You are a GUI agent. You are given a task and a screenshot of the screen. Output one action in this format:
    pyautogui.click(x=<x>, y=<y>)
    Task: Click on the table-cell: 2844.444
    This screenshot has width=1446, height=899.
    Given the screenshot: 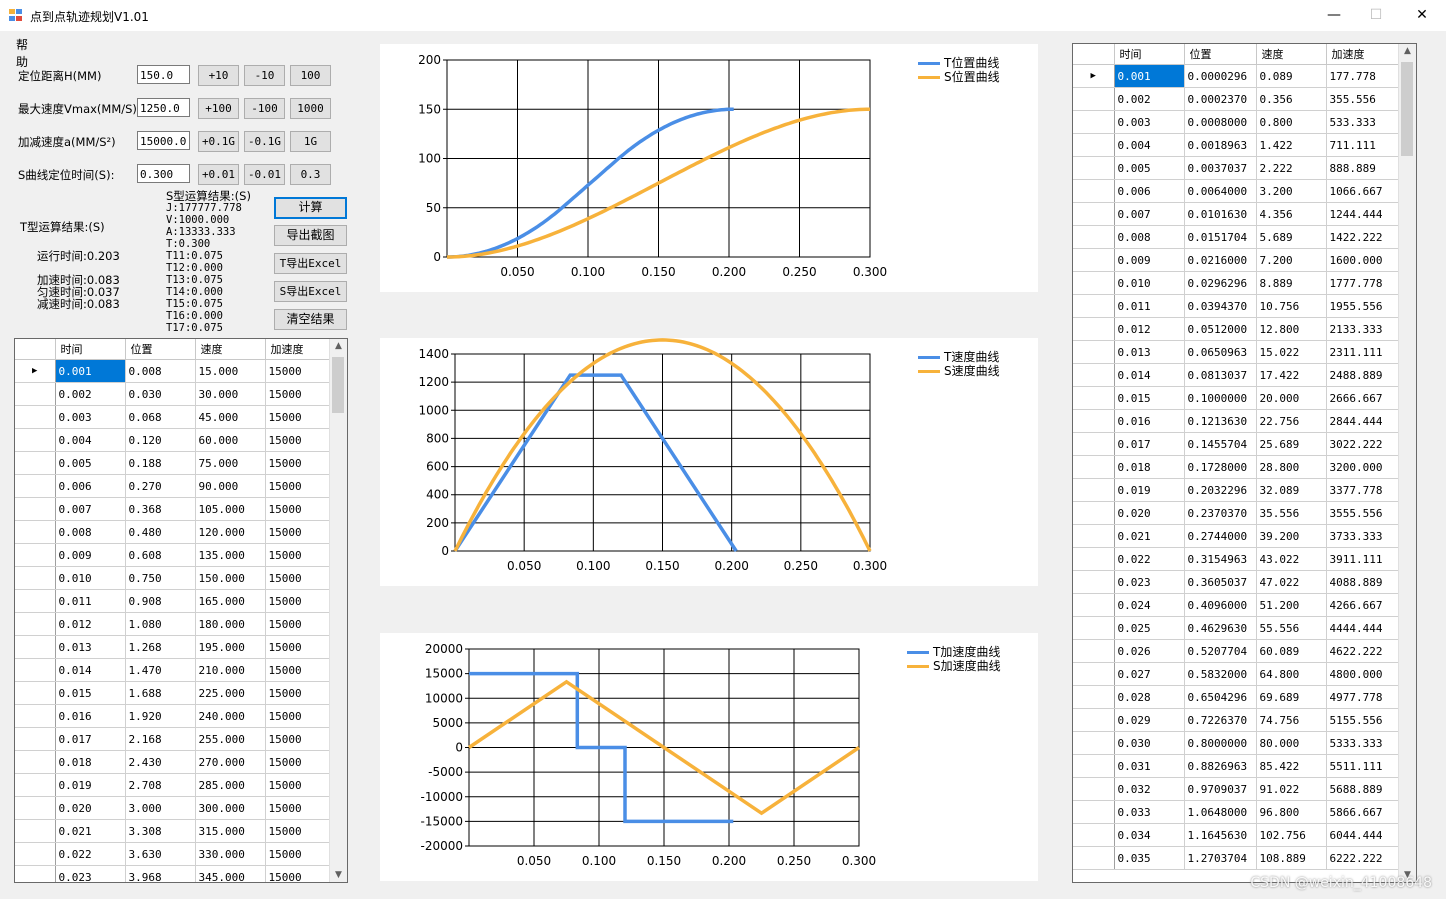 What is the action you would take?
    pyautogui.click(x=1364, y=421)
    